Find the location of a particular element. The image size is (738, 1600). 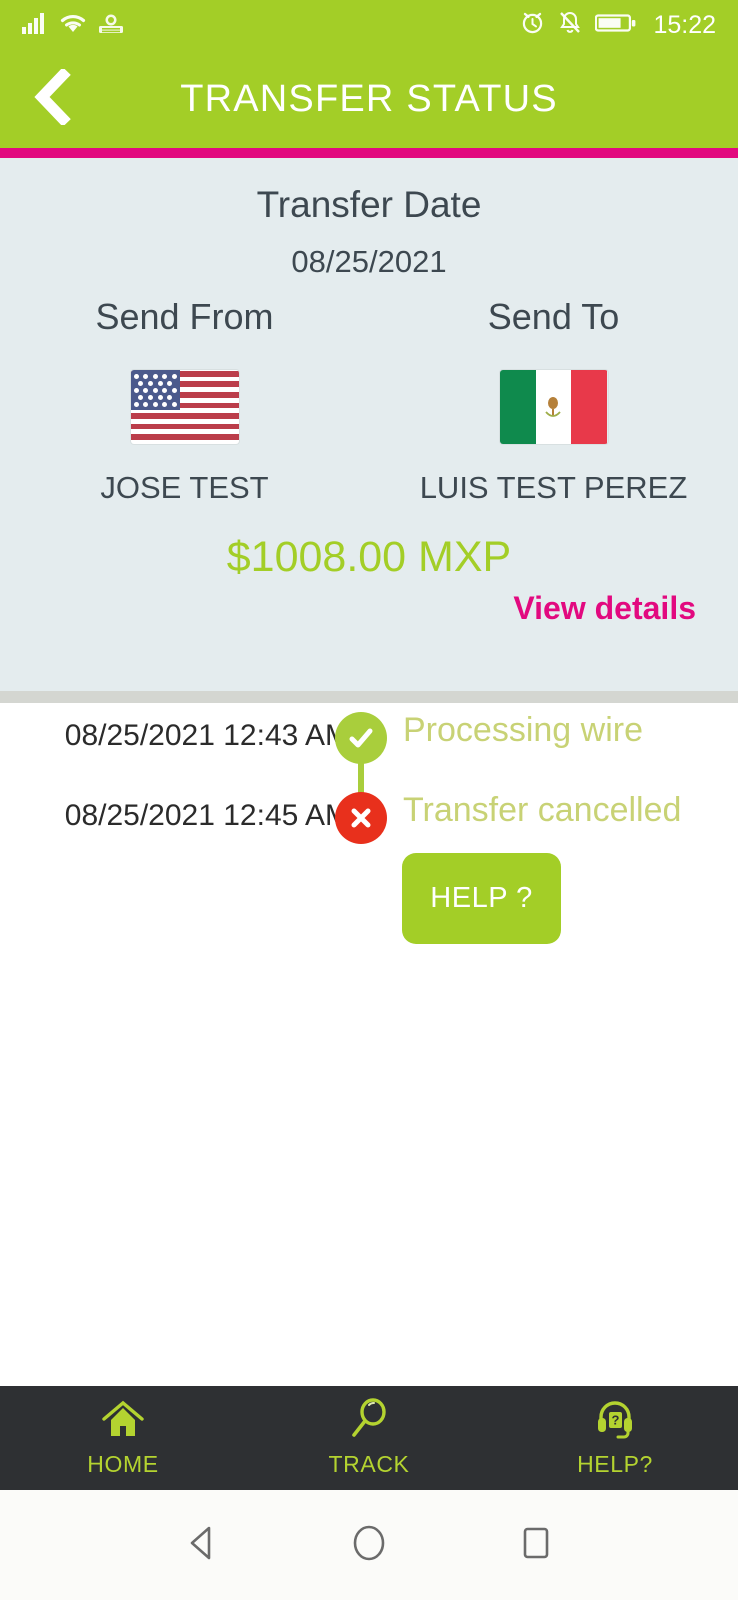

status-bar-clock: 15:22 is located at coordinates (684, 24).